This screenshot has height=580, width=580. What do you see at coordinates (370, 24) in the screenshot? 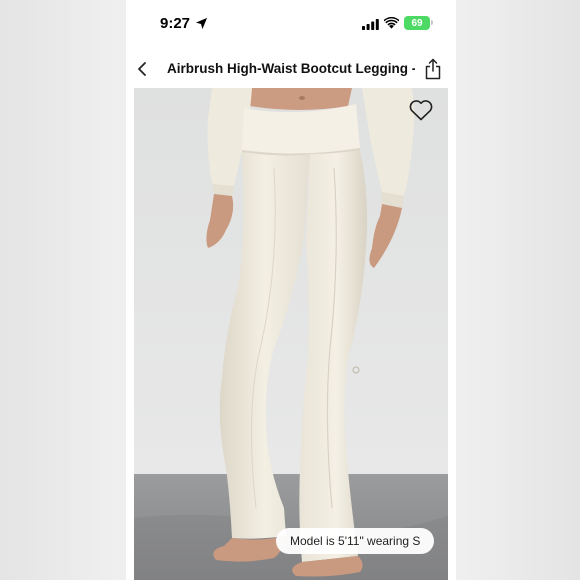
I see `cellular-signal-icon` at bounding box center [370, 24].